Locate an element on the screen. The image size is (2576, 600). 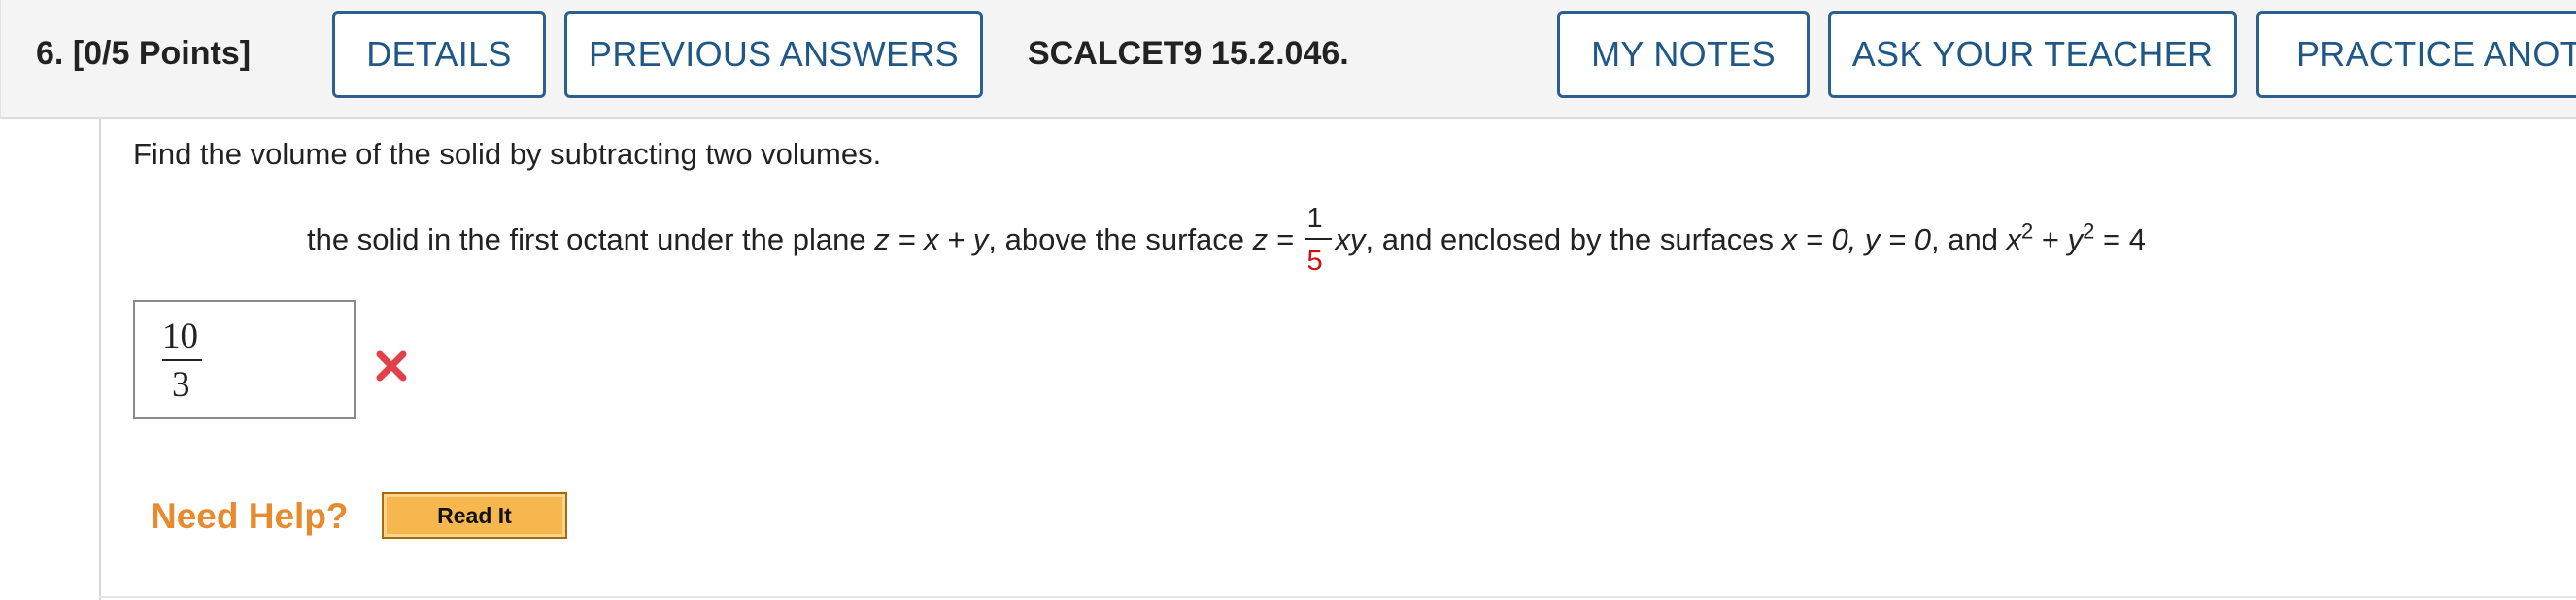
answer-input: 10 3 is located at coordinates (244, 360).